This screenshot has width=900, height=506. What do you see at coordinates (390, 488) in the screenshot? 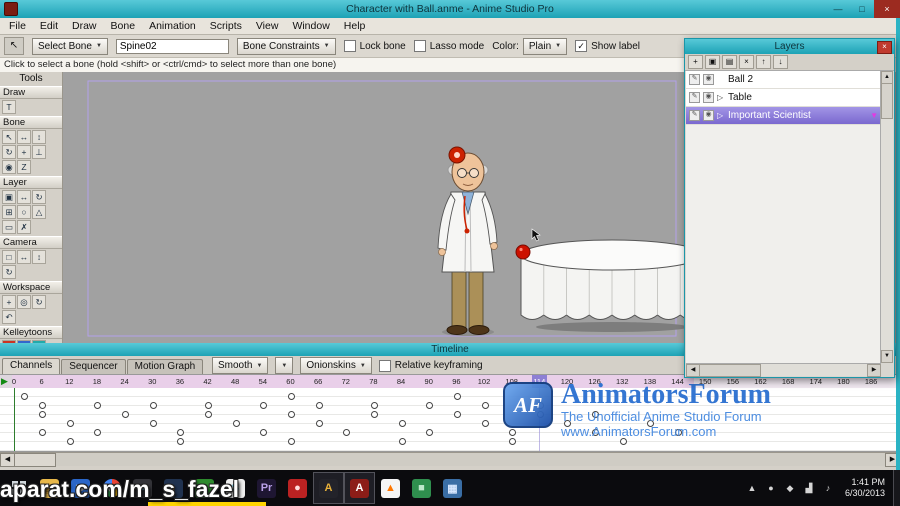
I see `taskbar-icon-vlc: ▲` at bounding box center [390, 488].